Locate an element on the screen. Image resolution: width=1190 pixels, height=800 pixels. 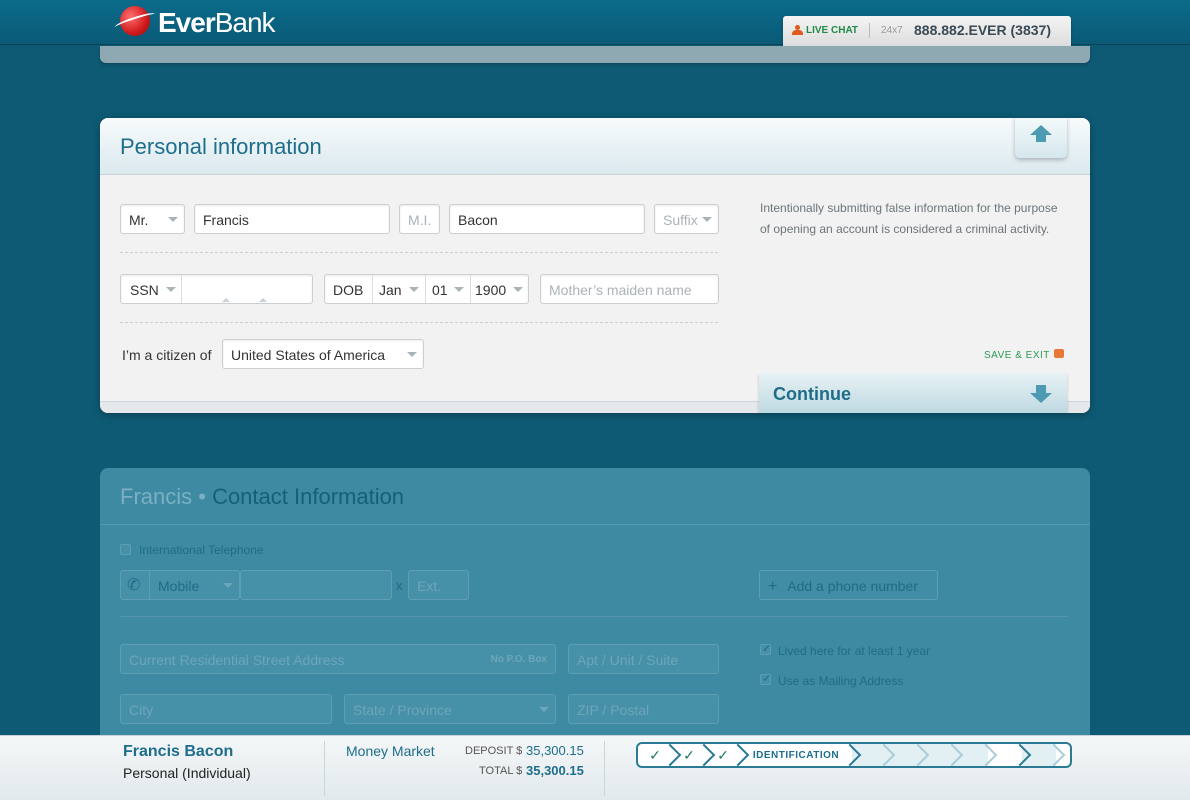
account-ownership: Personal (Individual) is located at coordinates (187, 773).